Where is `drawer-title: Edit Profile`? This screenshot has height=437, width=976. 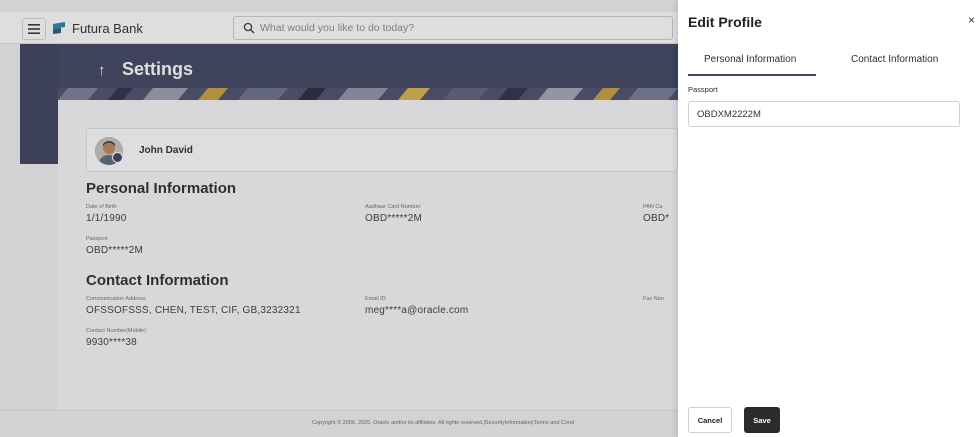
drawer-title: Edit Profile is located at coordinates (725, 22).